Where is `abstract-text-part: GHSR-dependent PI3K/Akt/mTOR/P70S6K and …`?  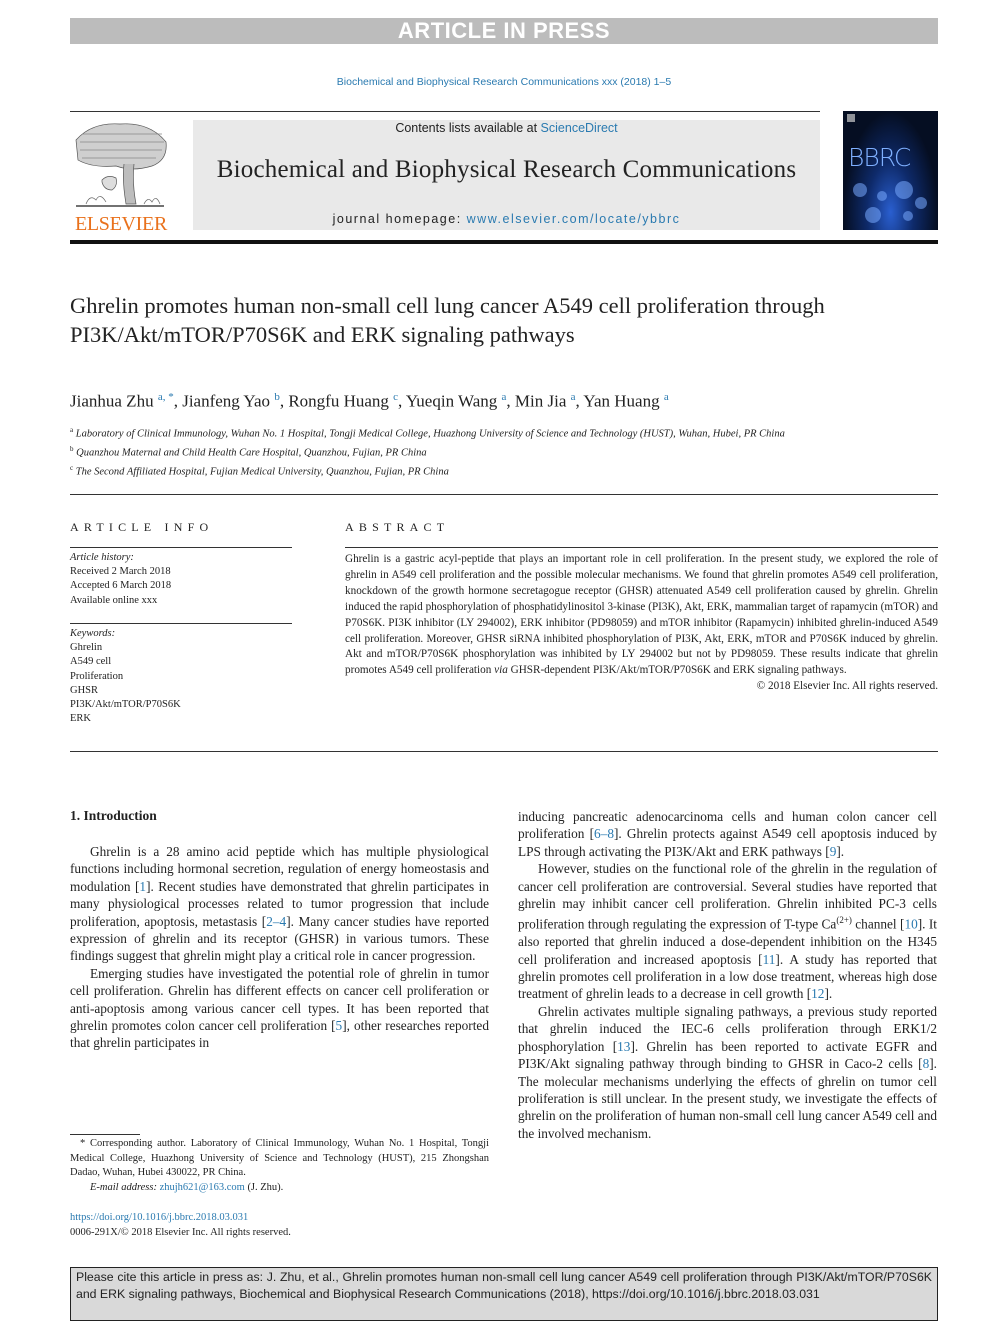
abstract-text-part: GHSR-dependent PI3K/Akt/mTOR/P70S6K and … is located at coordinates (677, 670).